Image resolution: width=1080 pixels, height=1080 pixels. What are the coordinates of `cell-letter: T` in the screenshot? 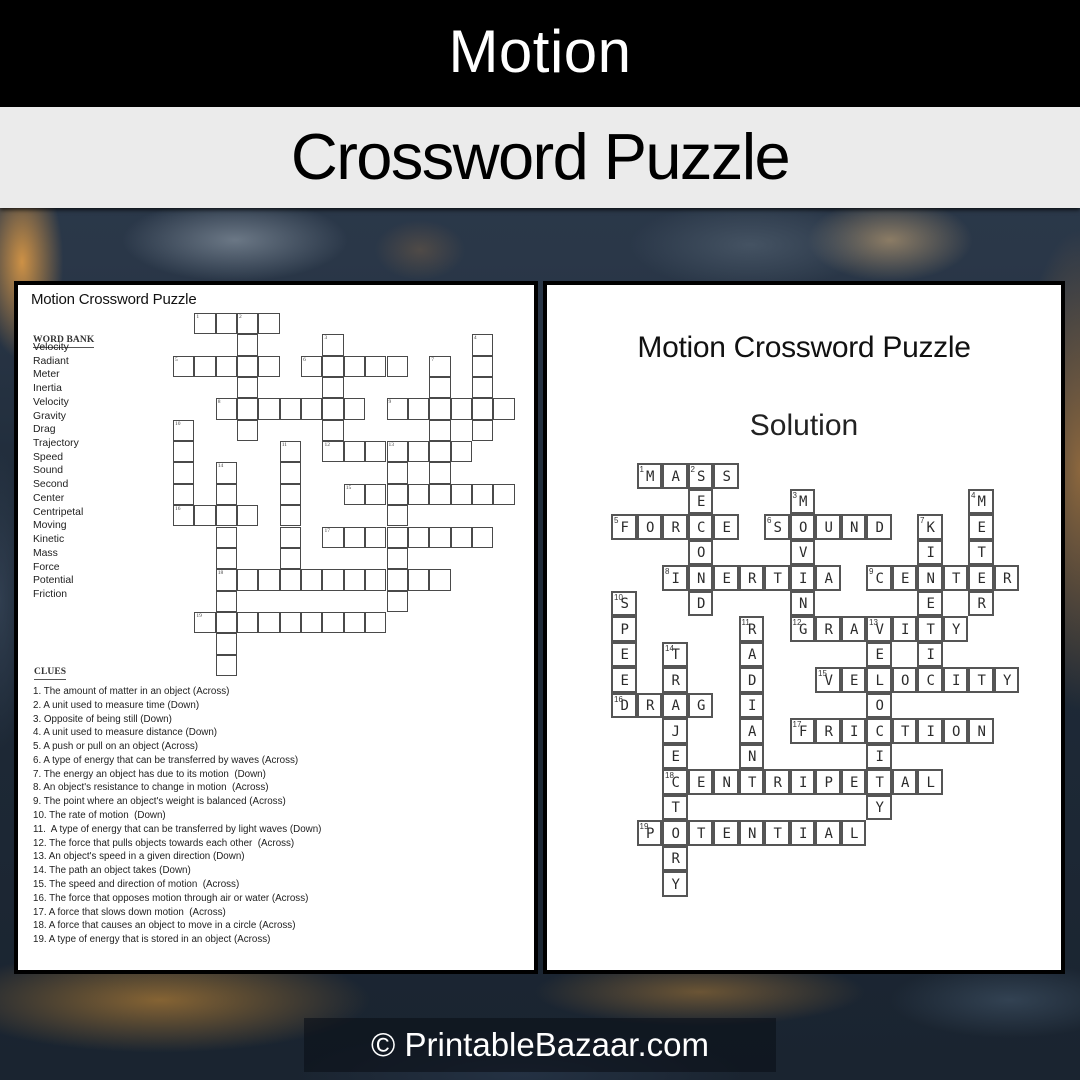 It's located at (981, 553).